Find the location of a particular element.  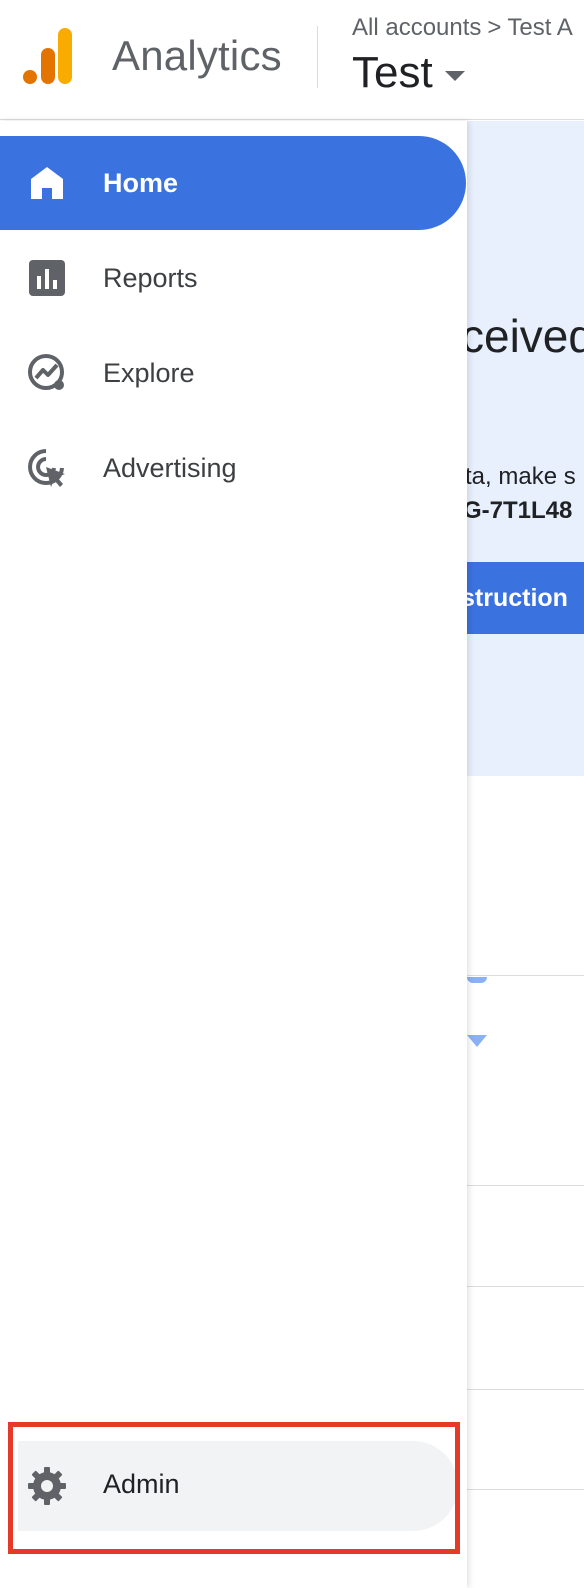

admin-highlight-box is located at coordinates (234, 1488).